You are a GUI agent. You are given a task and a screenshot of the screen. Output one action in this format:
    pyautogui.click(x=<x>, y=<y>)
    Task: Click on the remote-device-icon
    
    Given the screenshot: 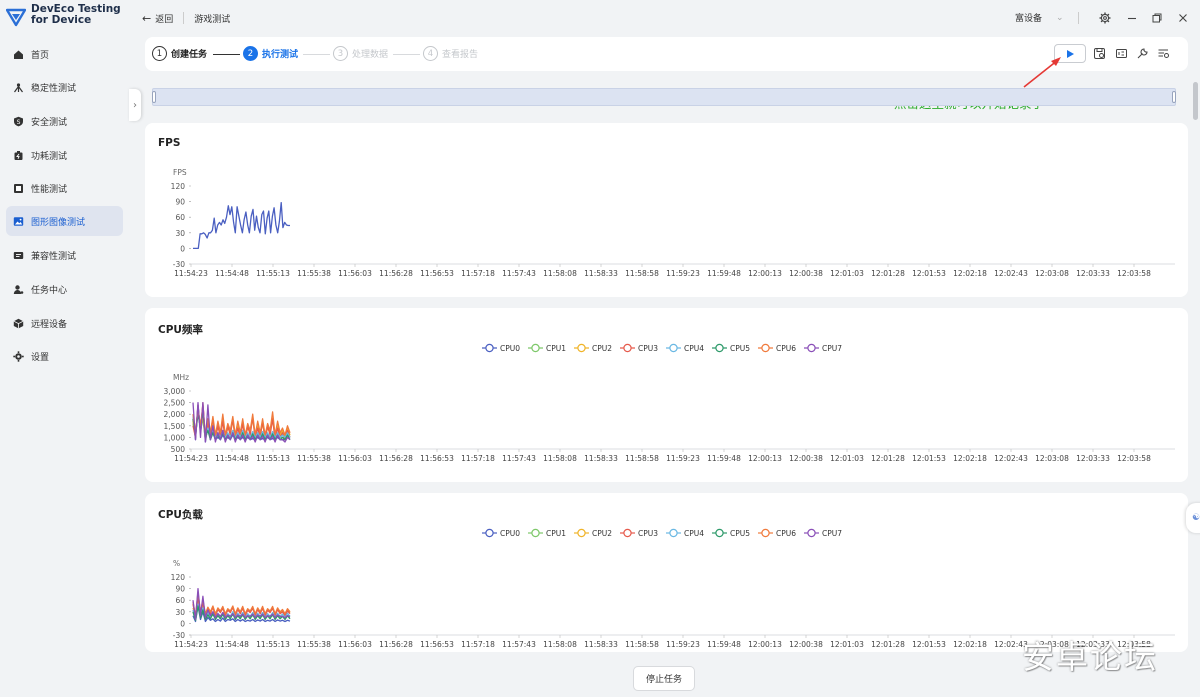 What is the action you would take?
    pyautogui.click(x=18, y=323)
    